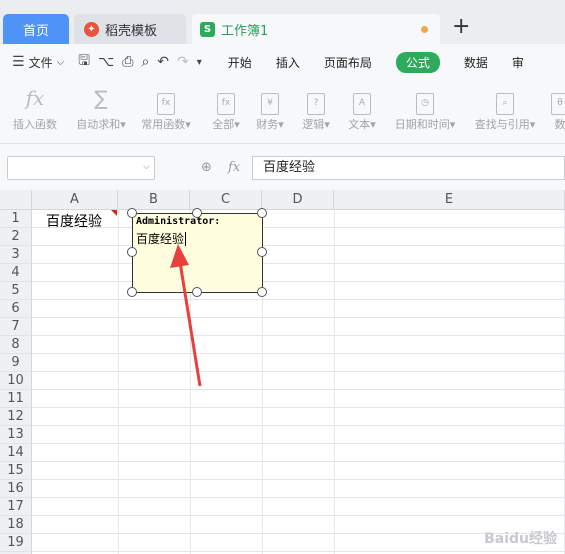 The height and width of the screenshot is (554, 565). I want to click on annotation-arrow-icon, so click(186, 315).